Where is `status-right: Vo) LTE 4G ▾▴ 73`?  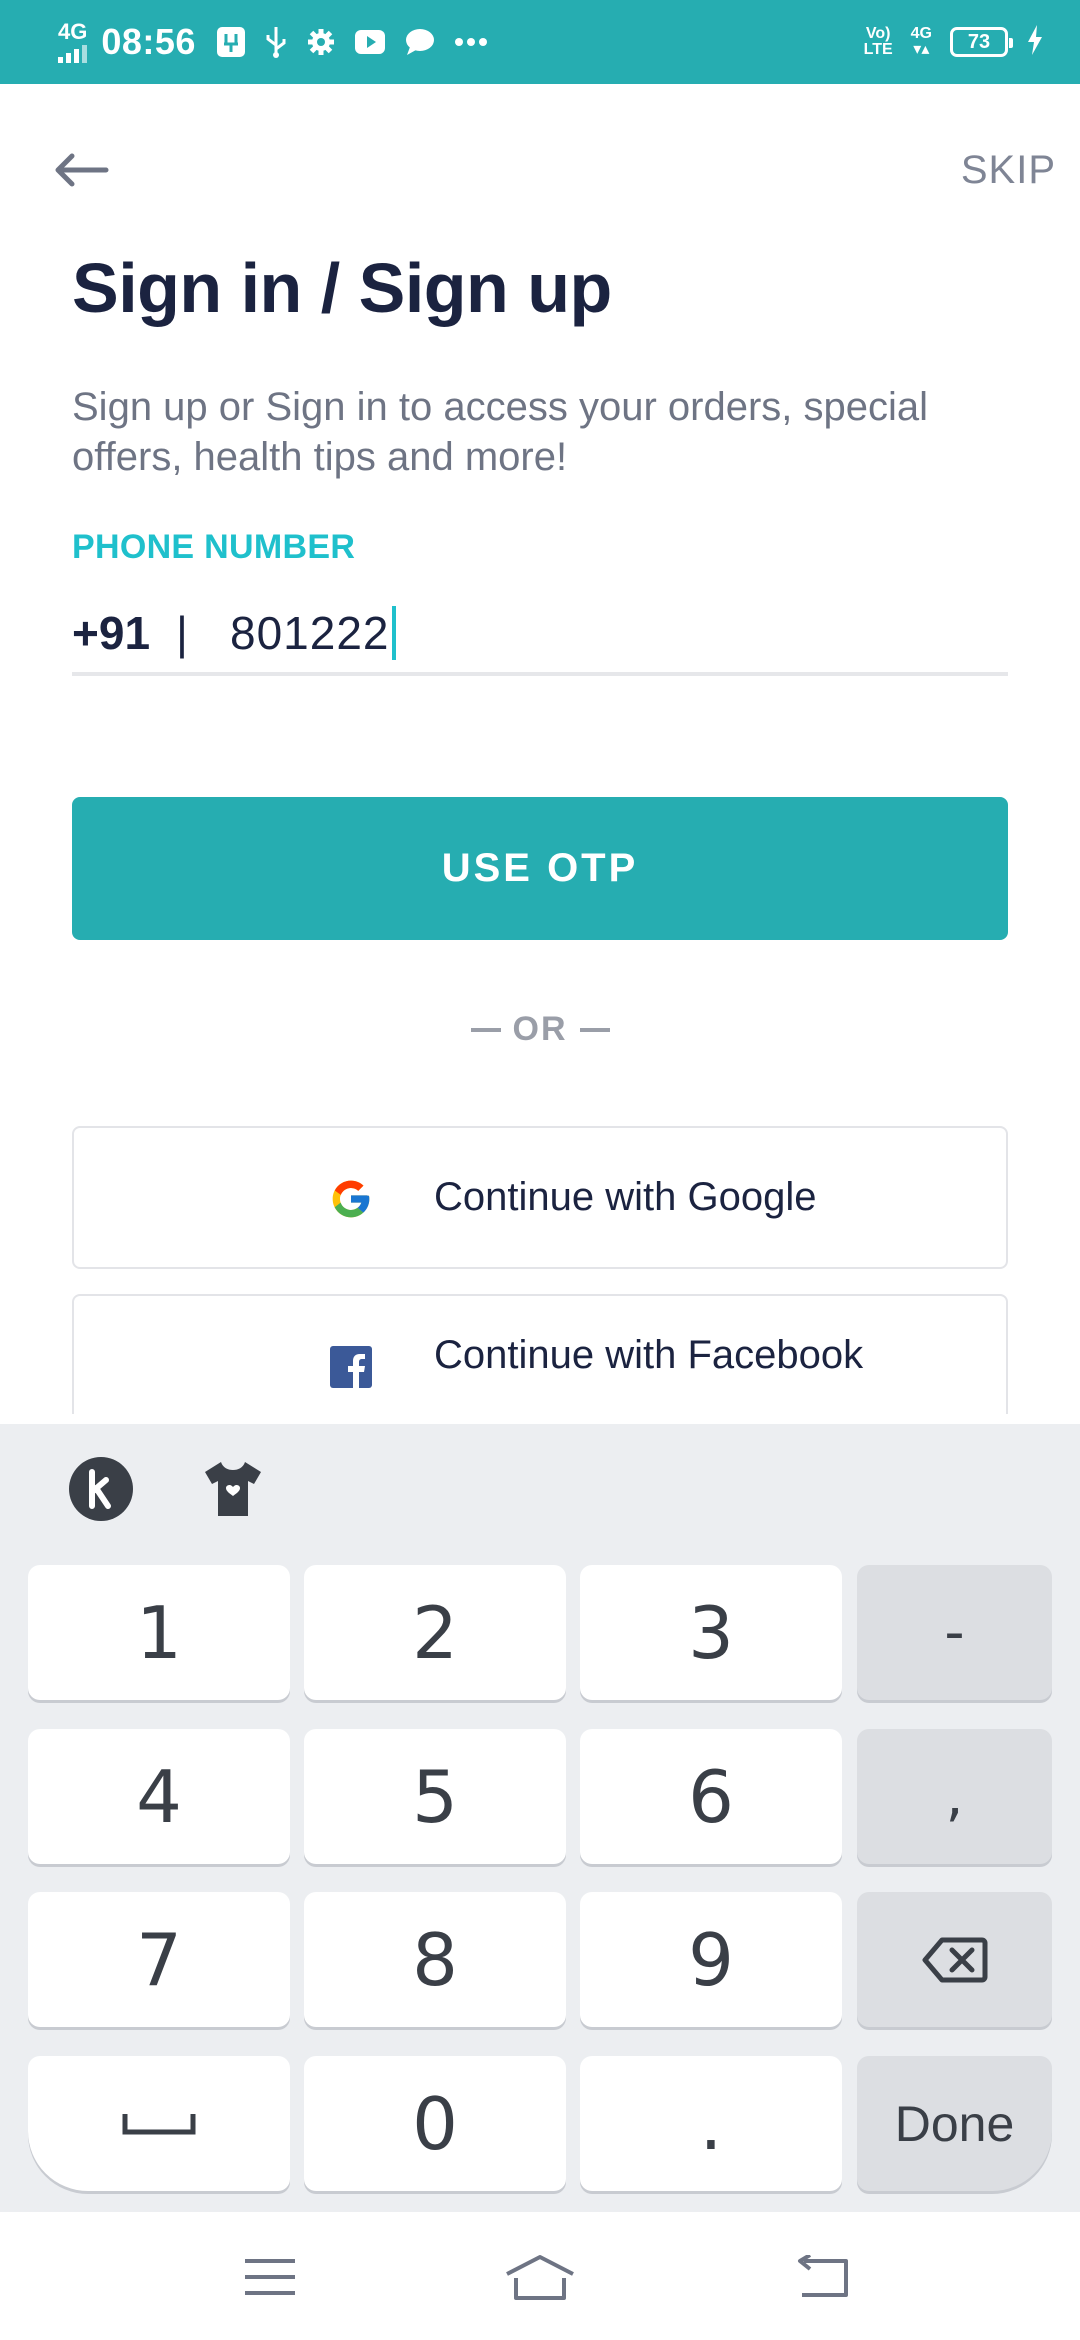 status-right: Vo) LTE 4G ▾▴ 73 is located at coordinates (954, 42).